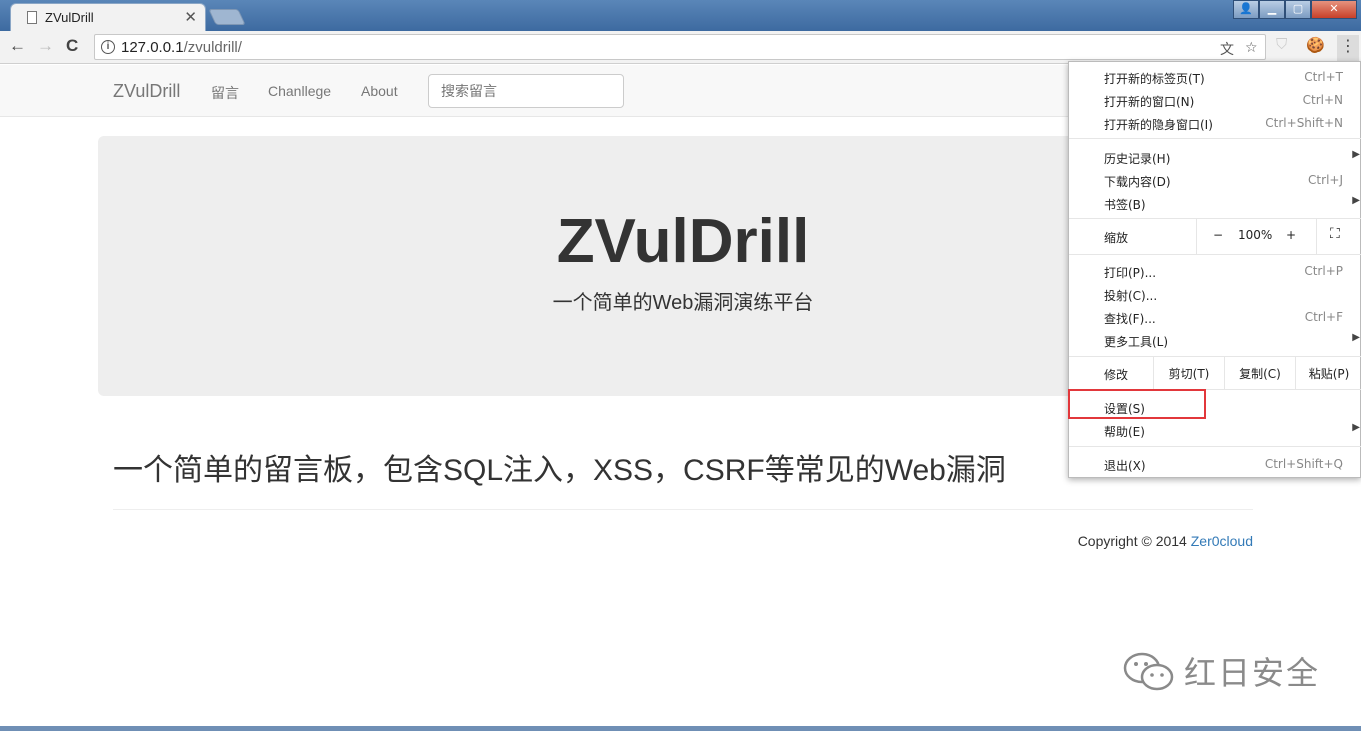 This screenshot has width=1361, height=731. I want to click on settings-highlight-box, so click(1137, 404).